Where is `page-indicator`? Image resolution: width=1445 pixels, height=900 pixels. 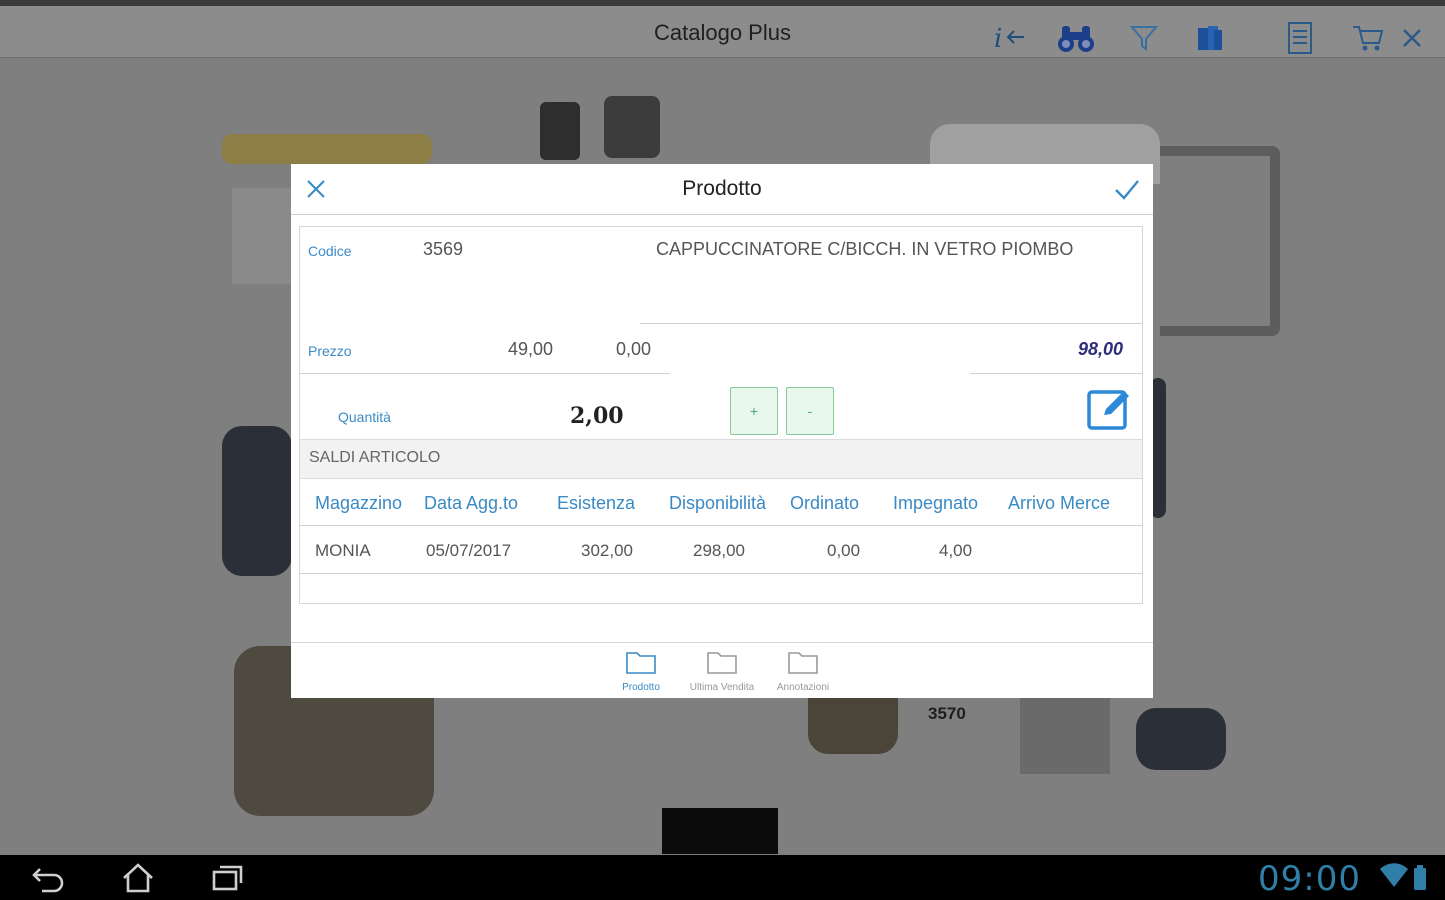 page-indicator is located at coordinates (720, 831).